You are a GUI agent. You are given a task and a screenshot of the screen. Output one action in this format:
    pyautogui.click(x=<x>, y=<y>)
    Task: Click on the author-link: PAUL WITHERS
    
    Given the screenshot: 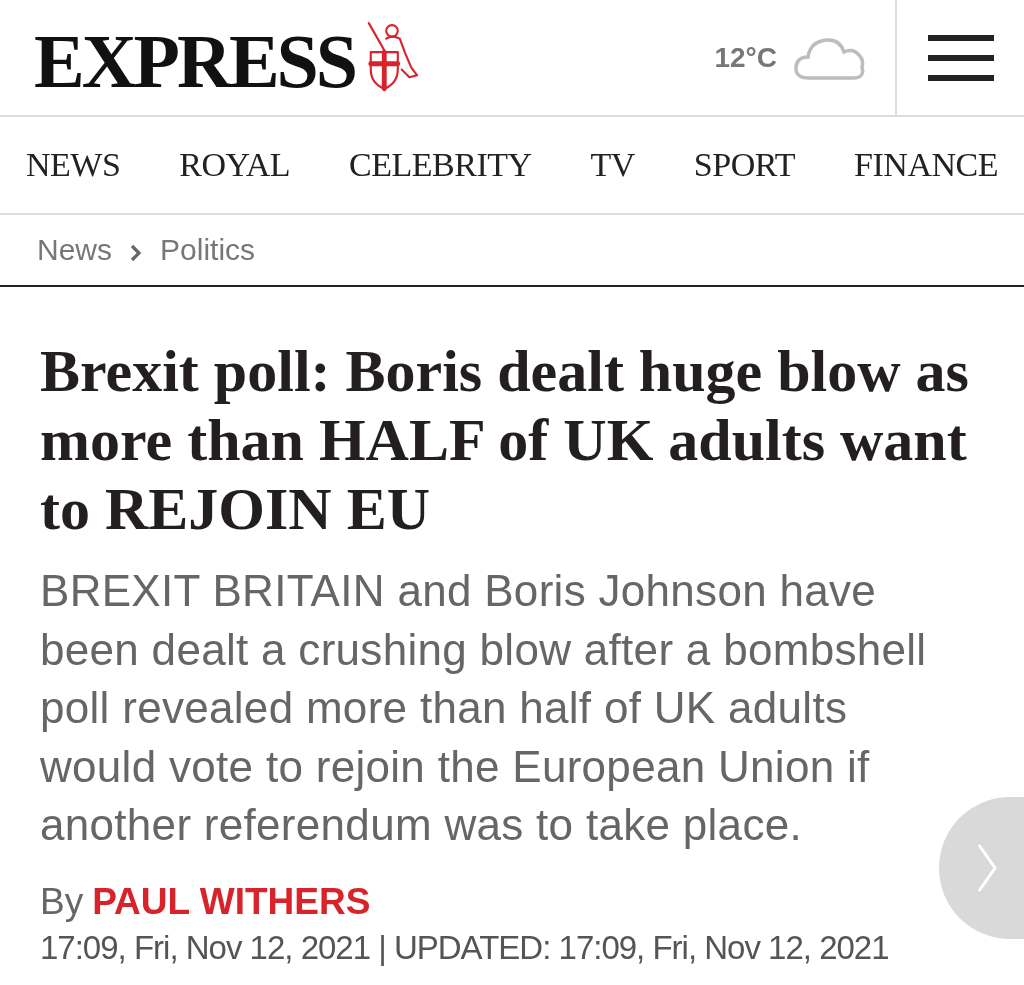 What is the action you would take?
    pyautogui.click(x=231, y=901)
    